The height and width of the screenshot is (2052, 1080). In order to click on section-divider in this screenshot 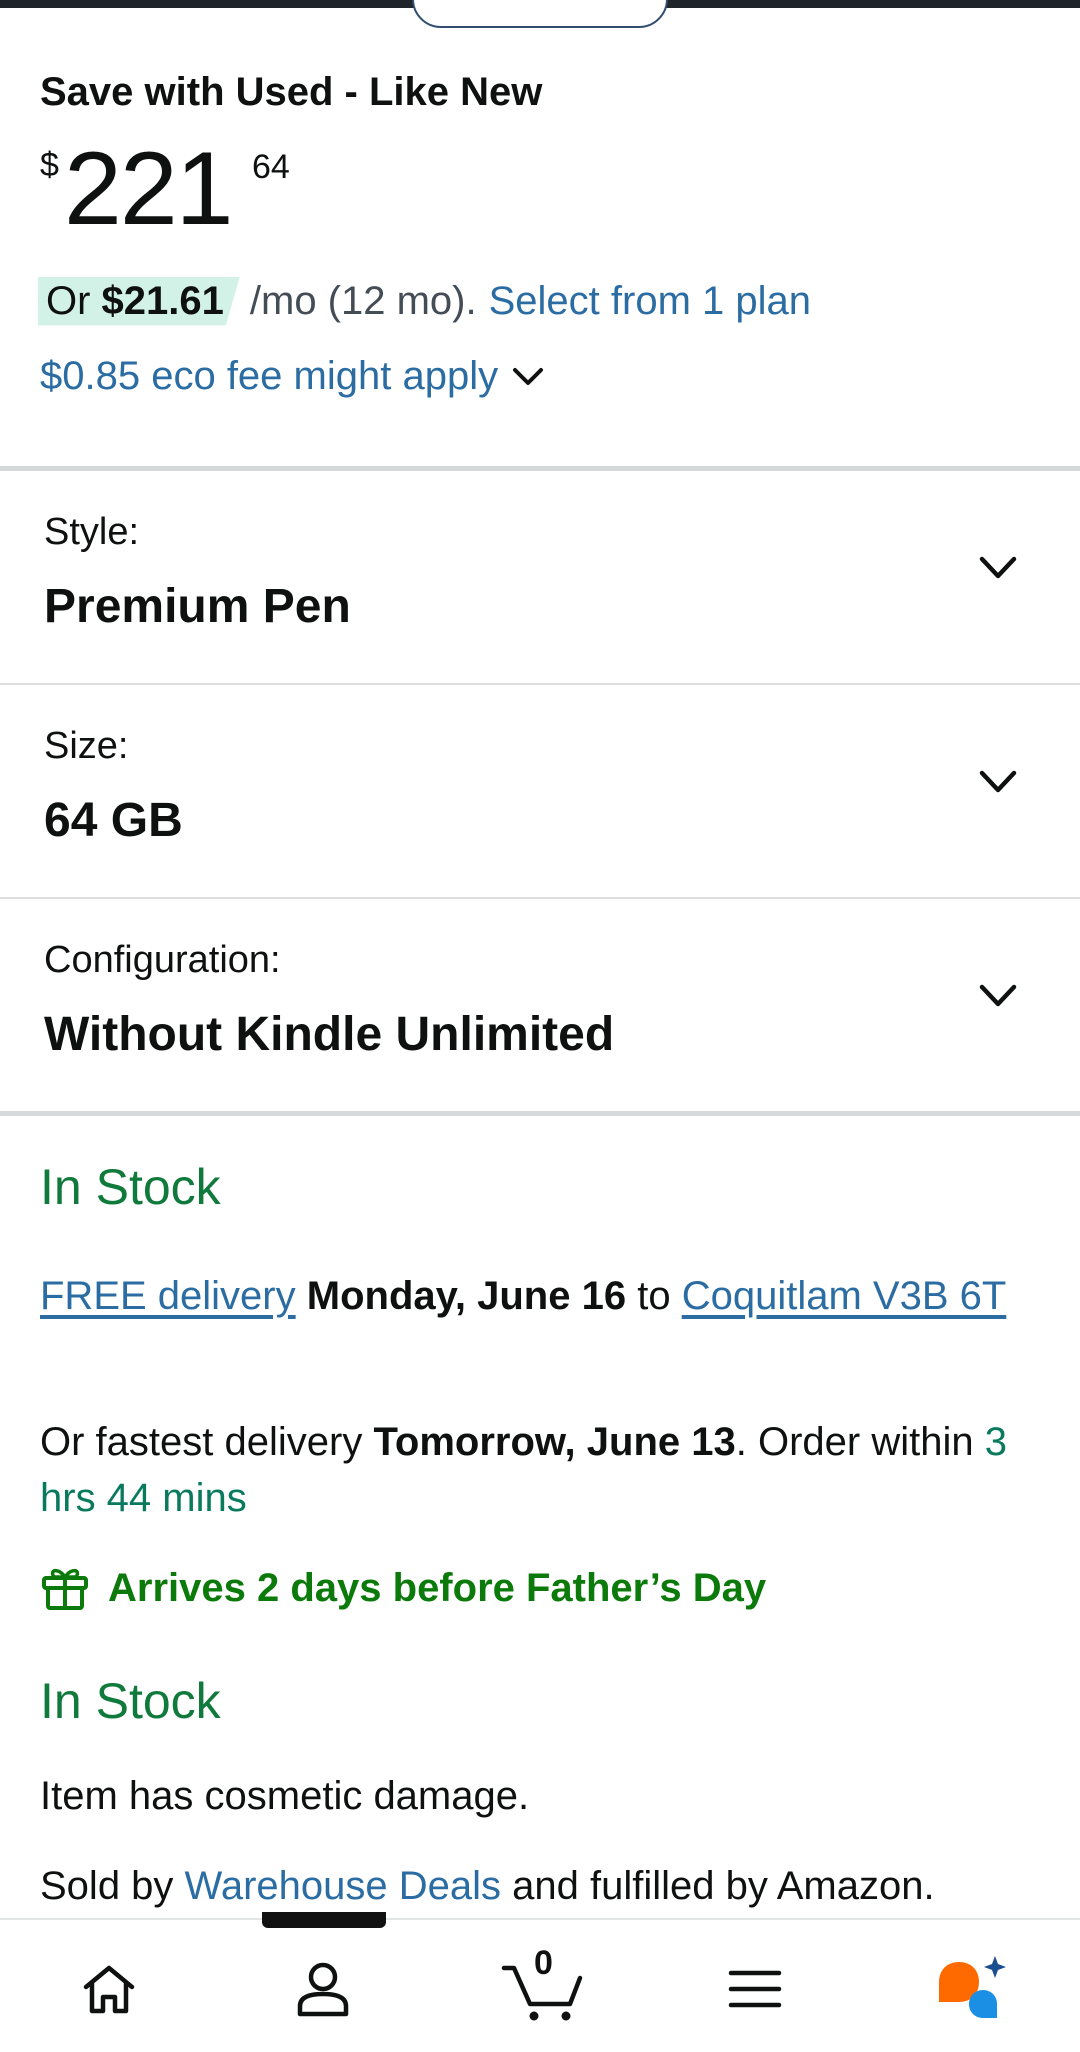, I will do `click(540, 1113)`.